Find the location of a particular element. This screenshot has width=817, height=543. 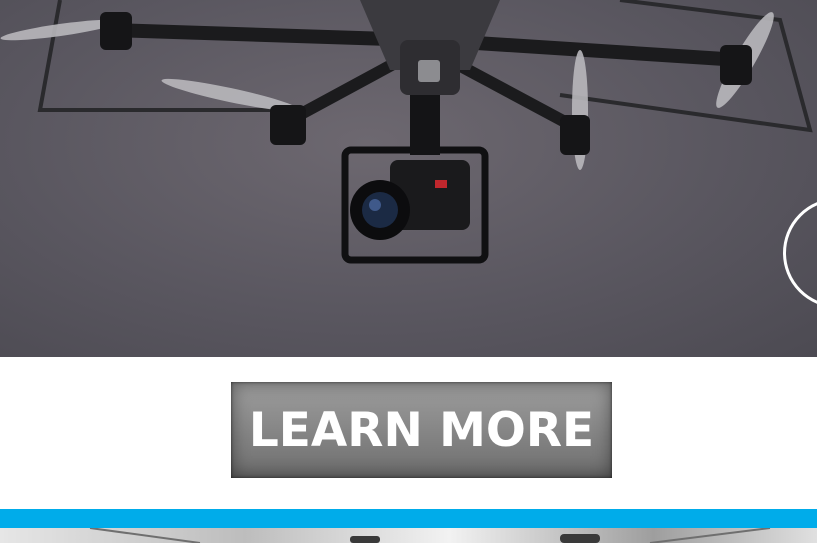

accent-divider is located at coordinates (408, 518).